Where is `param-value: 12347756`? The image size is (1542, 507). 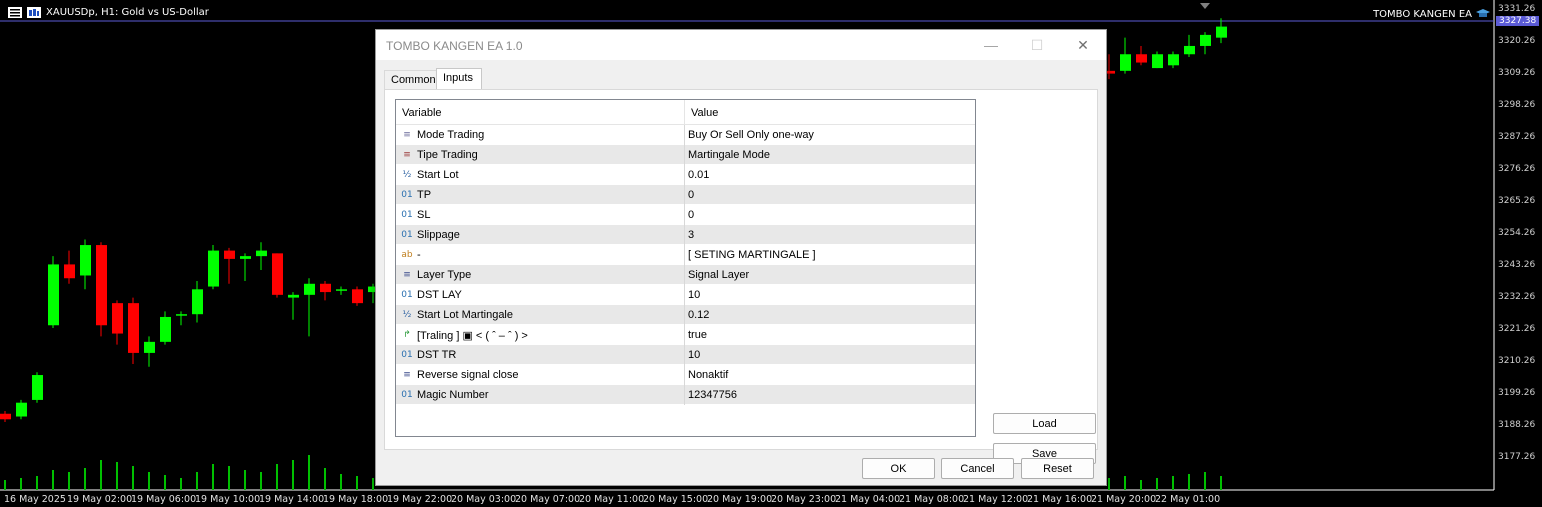
param-value: 12347756 is located at coordinates (712, 395).